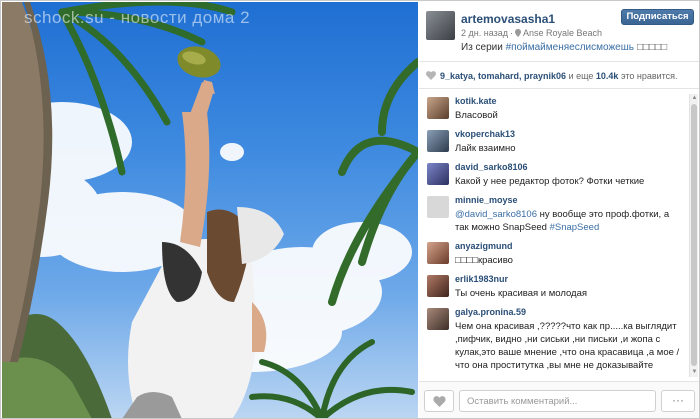 The height and width of the screenshot is (419, 700). I want to click on comment-username: erlik1983nur, so click(481, 279).